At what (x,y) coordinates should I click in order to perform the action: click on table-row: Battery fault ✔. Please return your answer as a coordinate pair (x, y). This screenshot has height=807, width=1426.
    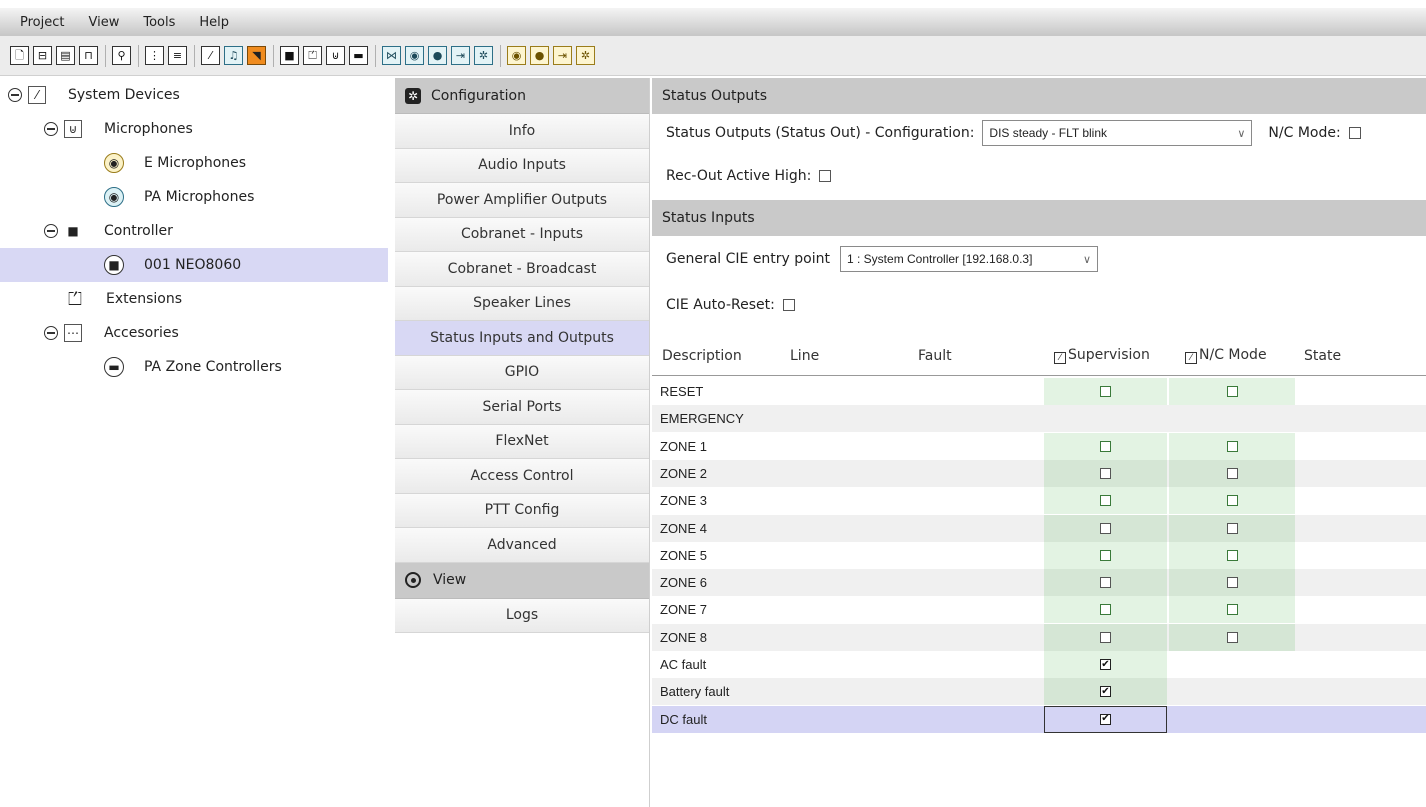
    Looking at the image, I should click on (1039, 692).